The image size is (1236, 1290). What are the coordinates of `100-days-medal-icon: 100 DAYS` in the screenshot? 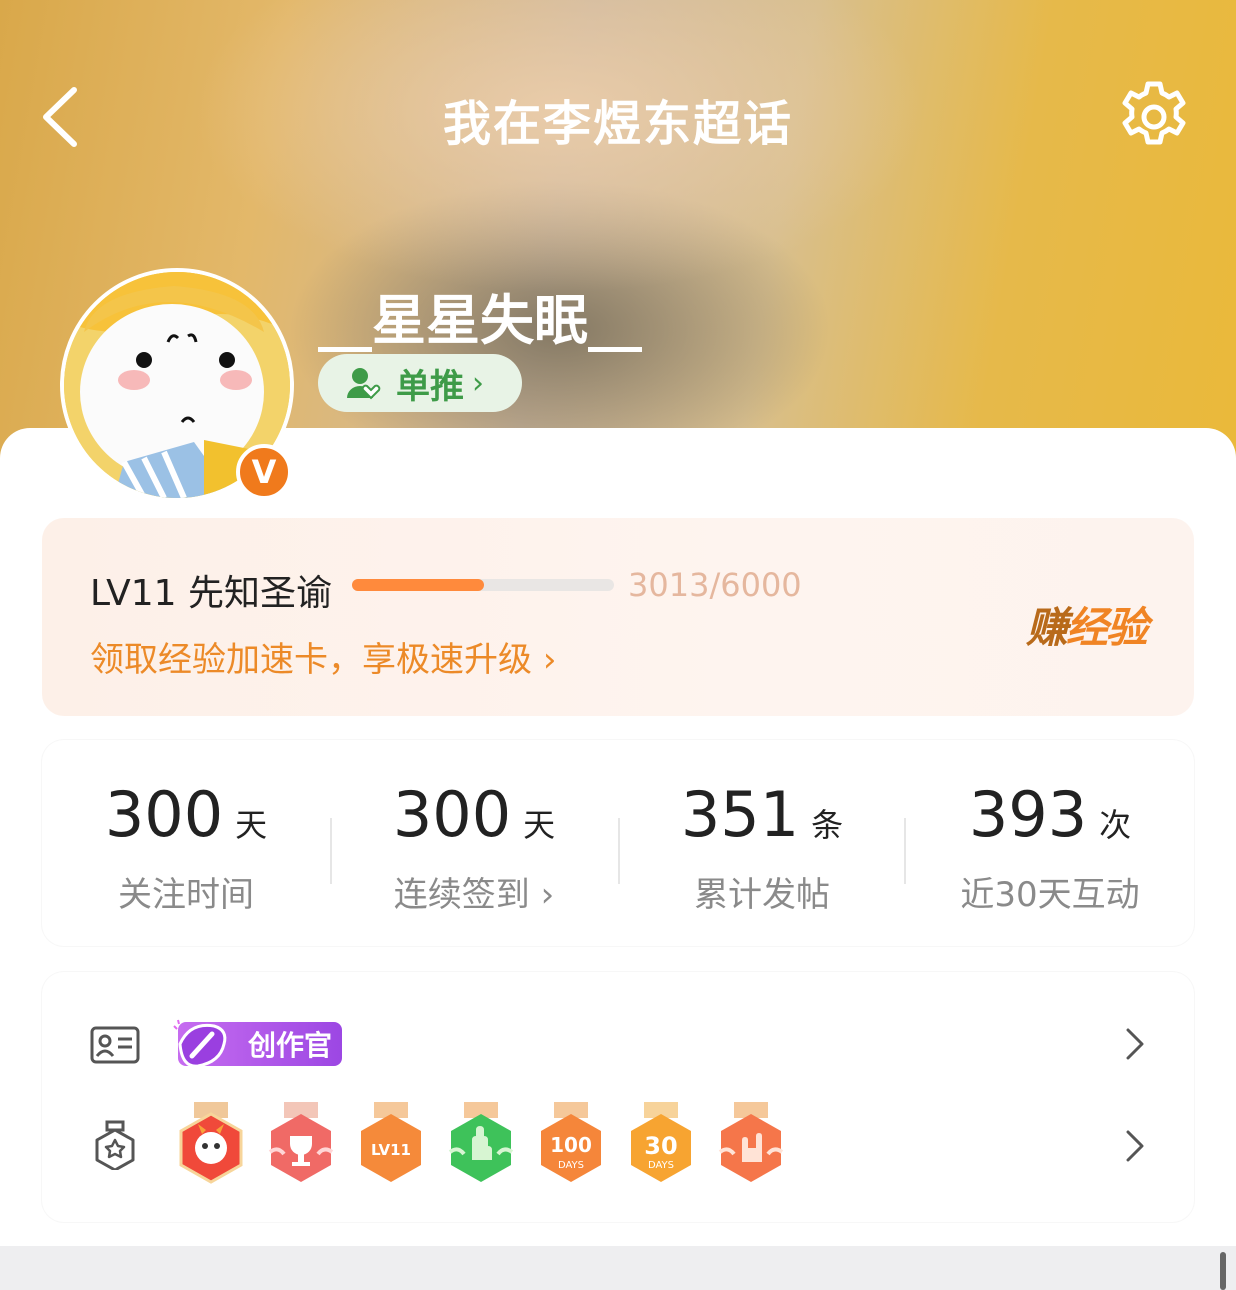 It's located at (571, 1145).